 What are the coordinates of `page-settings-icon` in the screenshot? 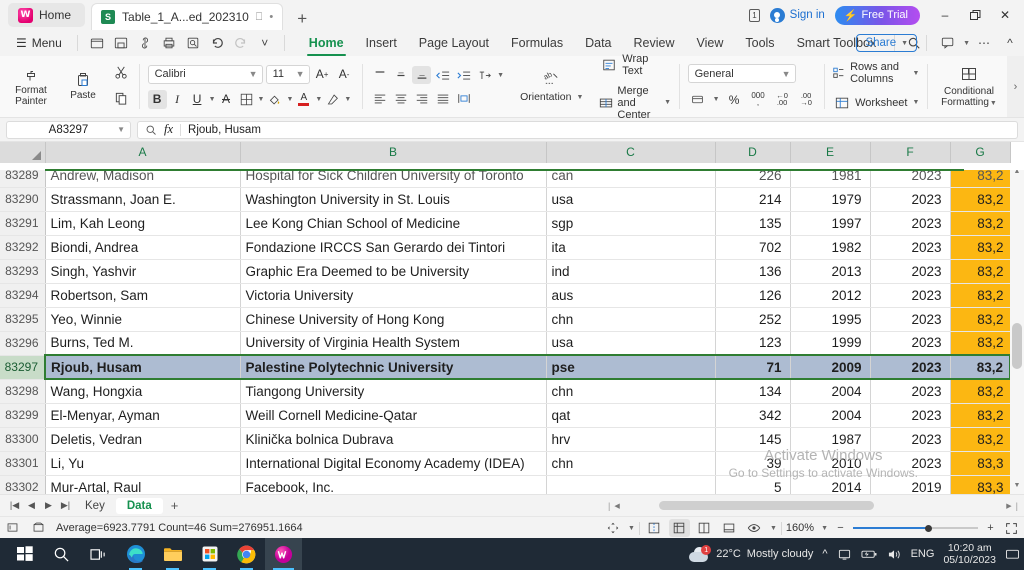 It's located at (38, 527).